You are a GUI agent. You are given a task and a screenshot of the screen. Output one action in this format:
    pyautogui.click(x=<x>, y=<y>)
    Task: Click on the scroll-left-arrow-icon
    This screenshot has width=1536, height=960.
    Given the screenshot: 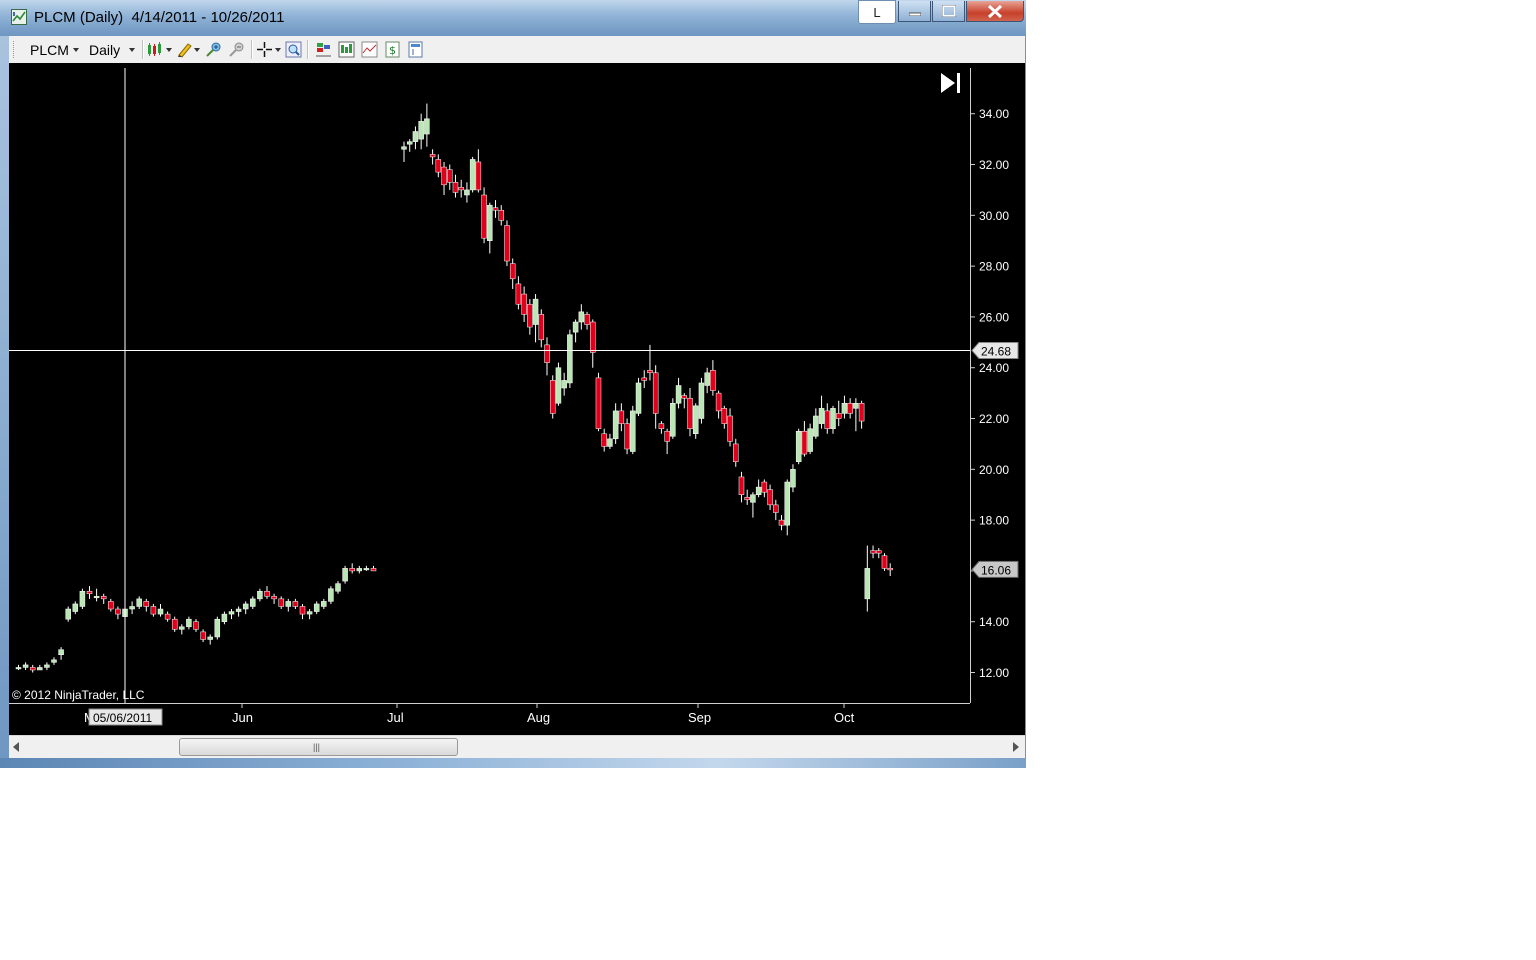 What is the action you would take?
    pyautogui.click(x=16, y=747)
    